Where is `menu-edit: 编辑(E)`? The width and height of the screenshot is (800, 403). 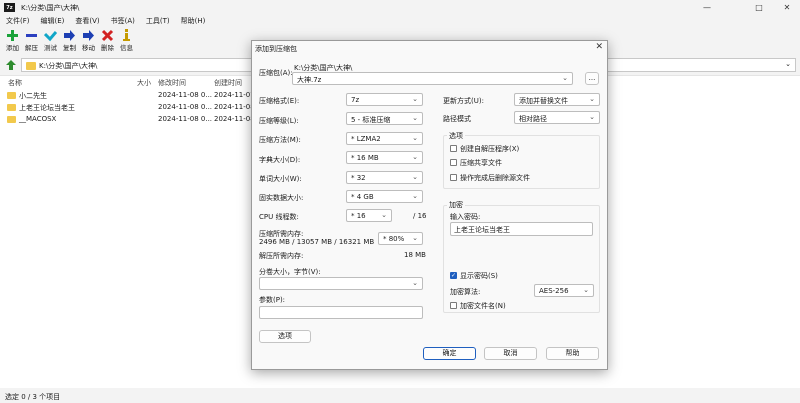 menu-edit: 编辑(E) is located at coordinates (52, 21).